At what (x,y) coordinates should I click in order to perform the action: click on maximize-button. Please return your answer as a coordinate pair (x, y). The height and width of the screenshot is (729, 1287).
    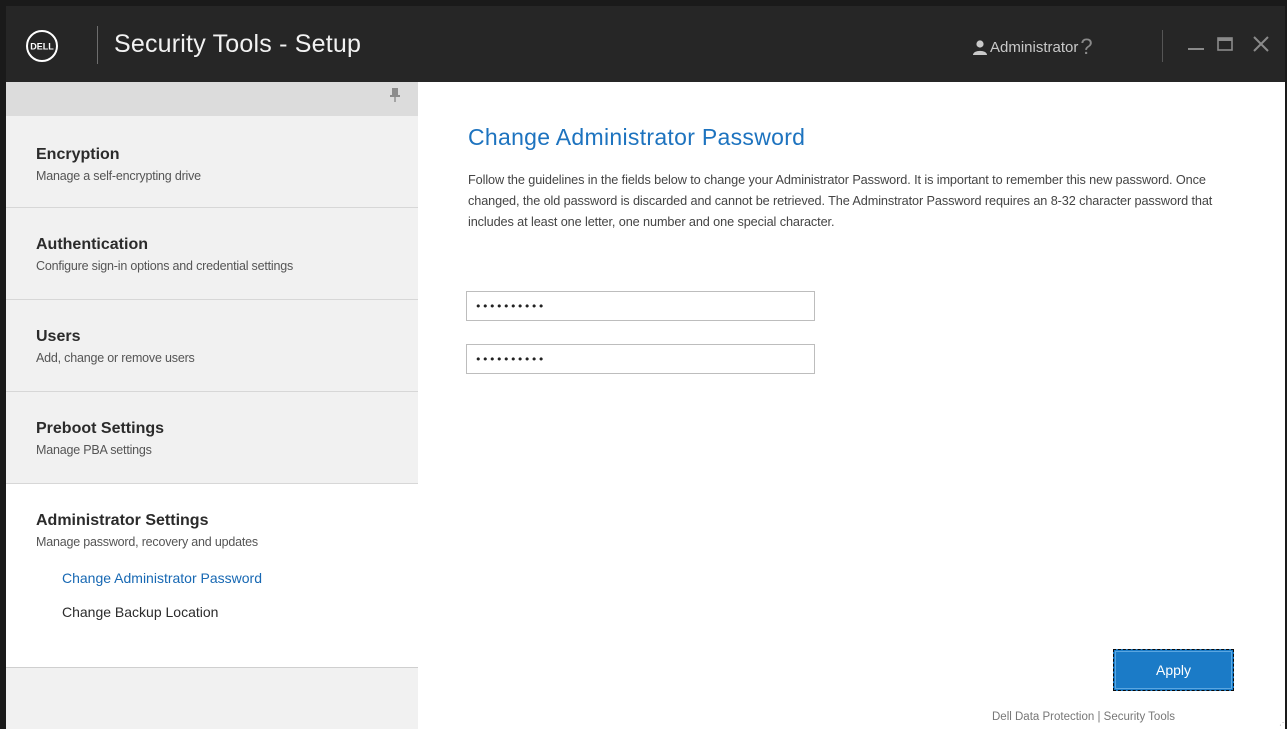
    Looking at the image, I should click on (1225, 44).